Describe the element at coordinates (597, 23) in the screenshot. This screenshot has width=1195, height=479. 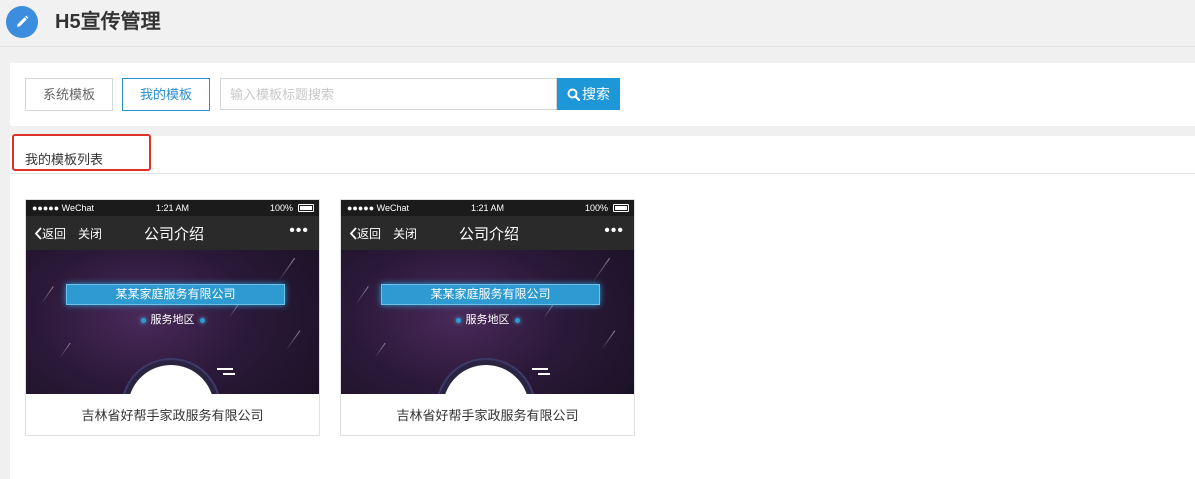
I see `page-header: H5宣传管理` at that location.